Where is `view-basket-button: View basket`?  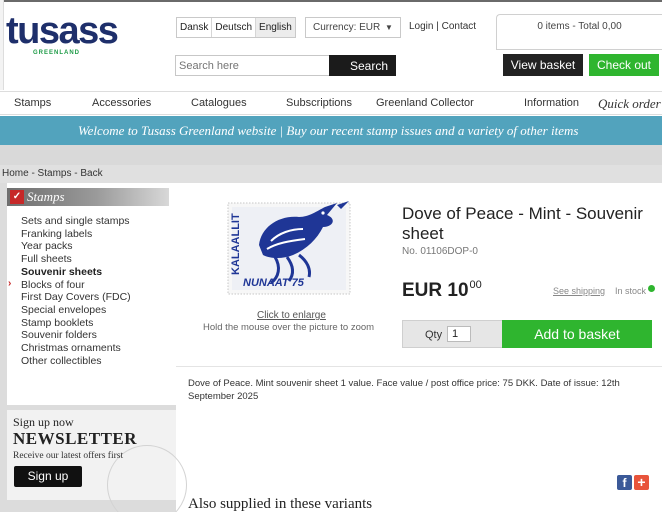 view-basket-button: View basket is located at coordinates (543, 65).